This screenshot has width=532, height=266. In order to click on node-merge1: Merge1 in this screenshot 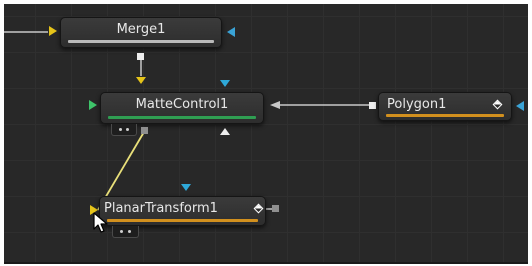, I will do `click(141, 32)`.